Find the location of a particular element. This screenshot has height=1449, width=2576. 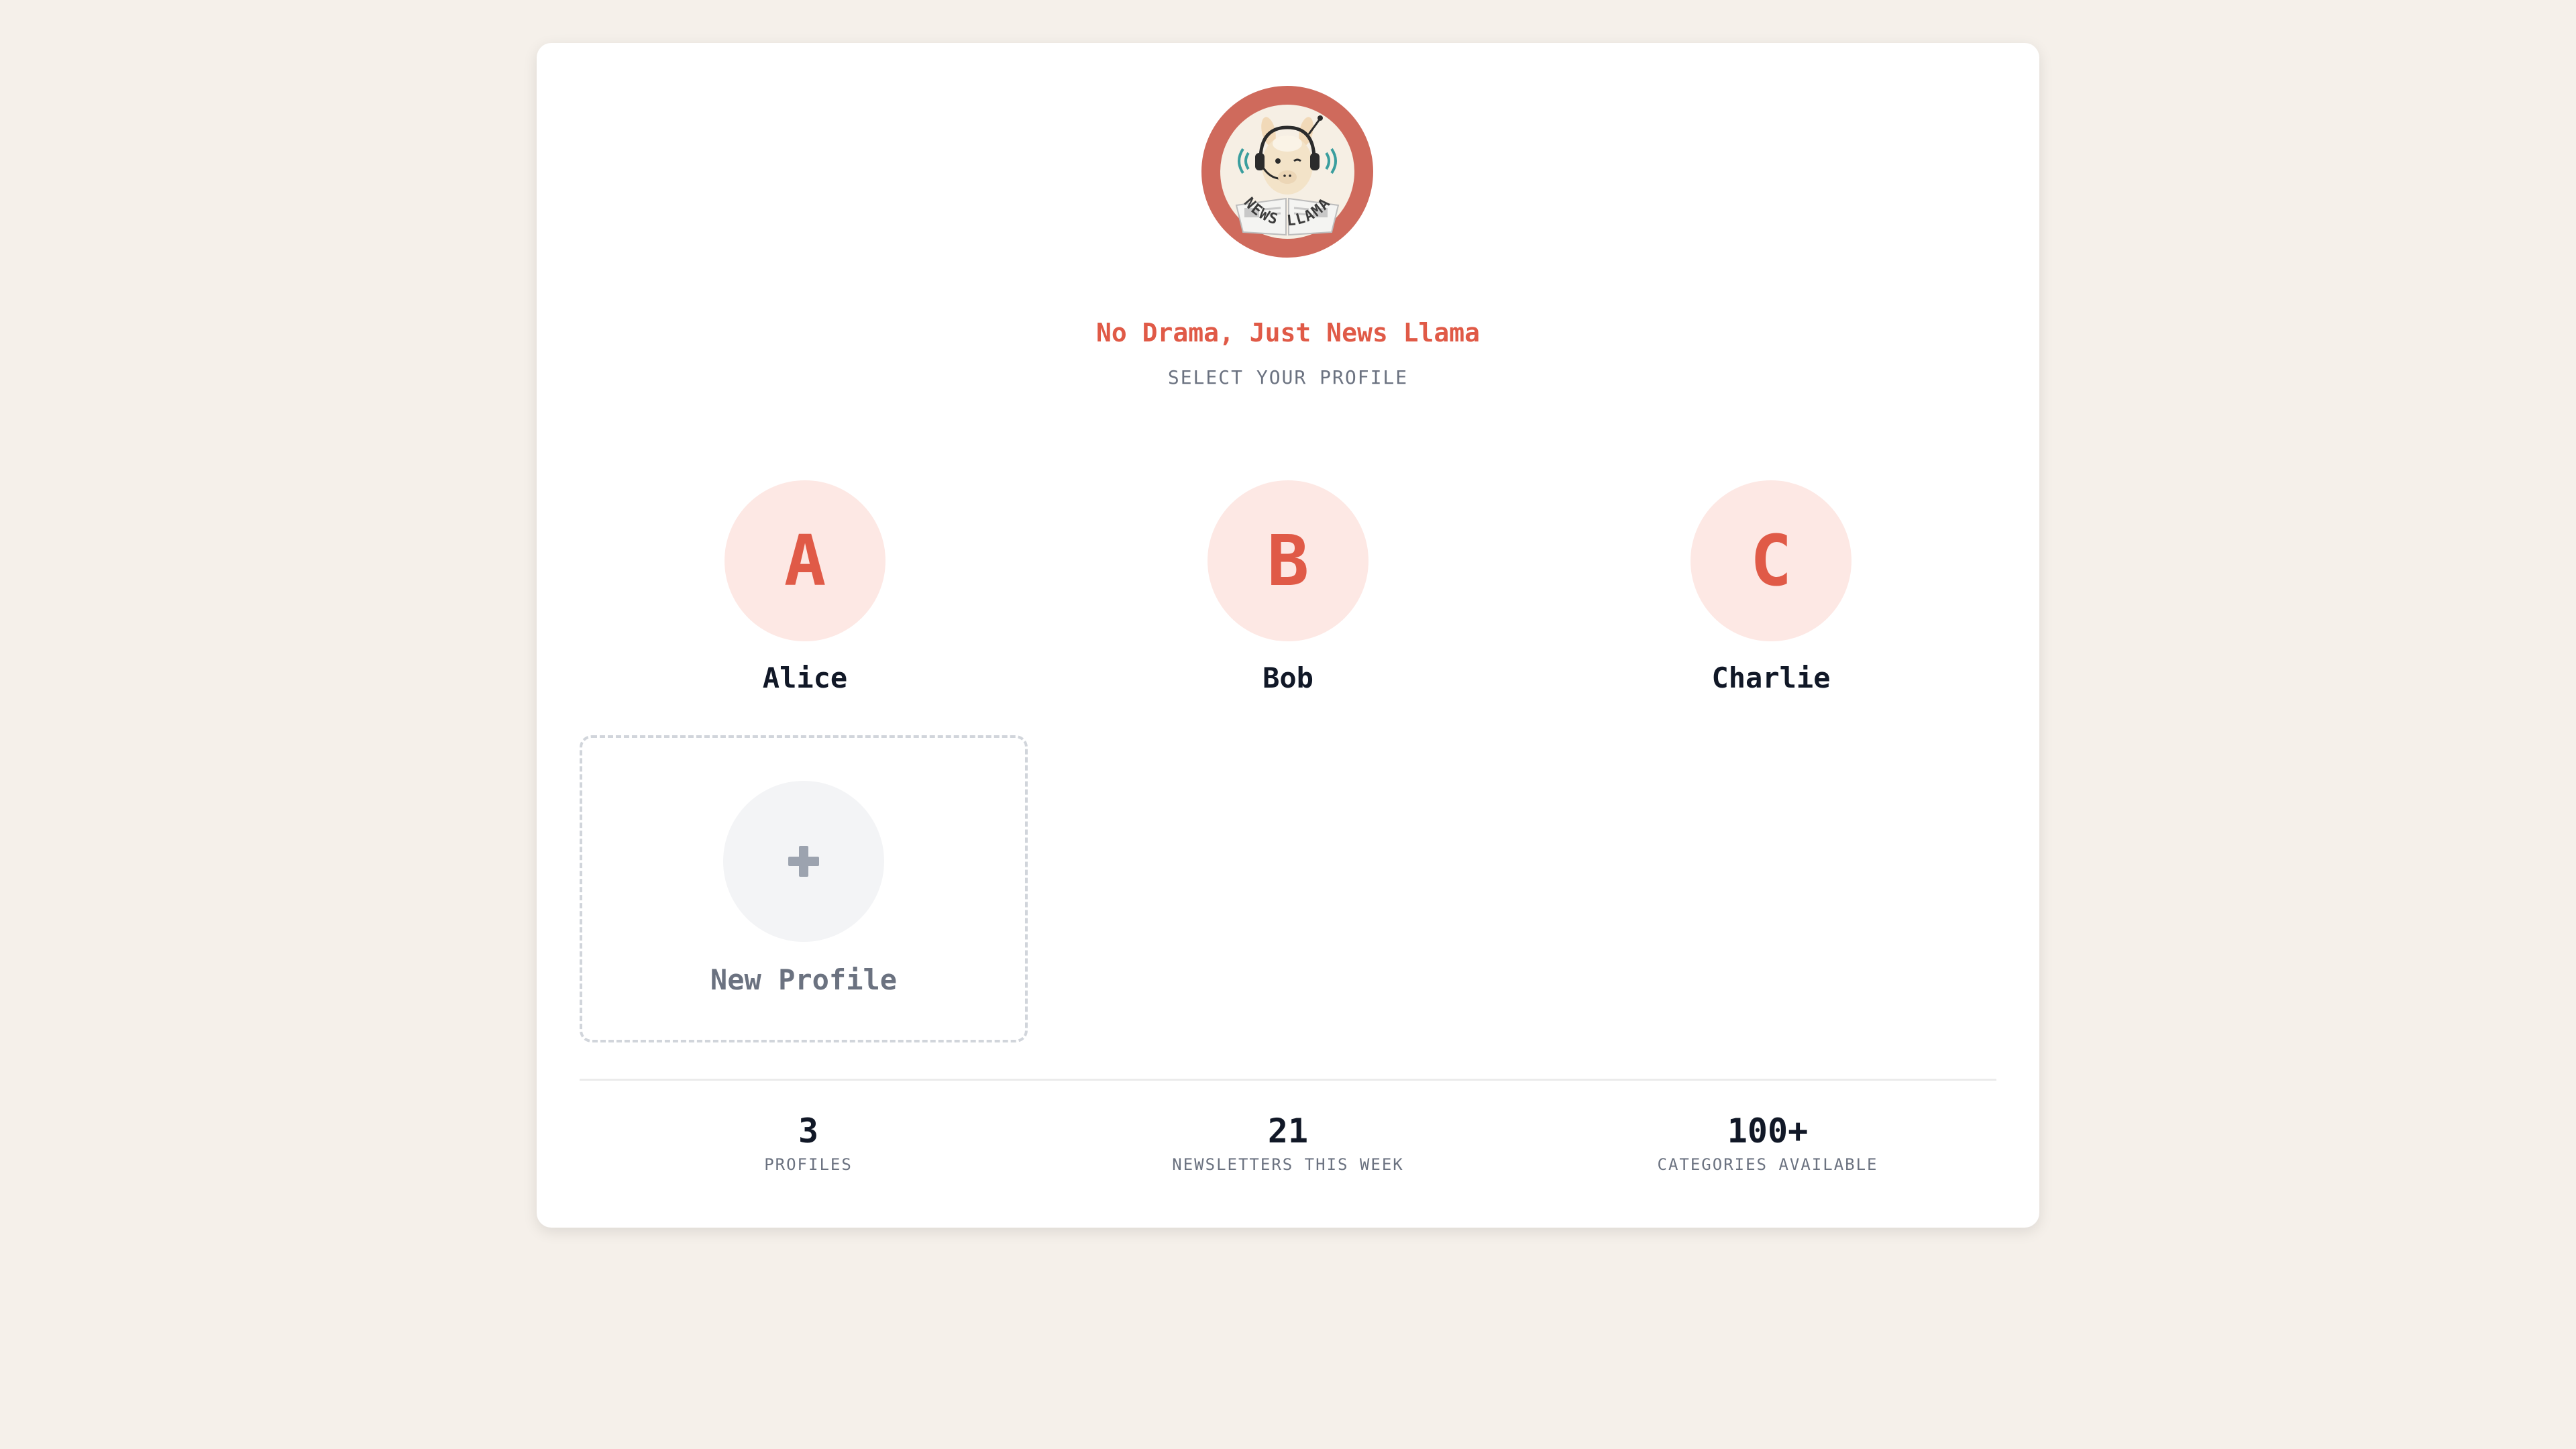

new-profile-button: New Profile is located at coordinates (804, 888).